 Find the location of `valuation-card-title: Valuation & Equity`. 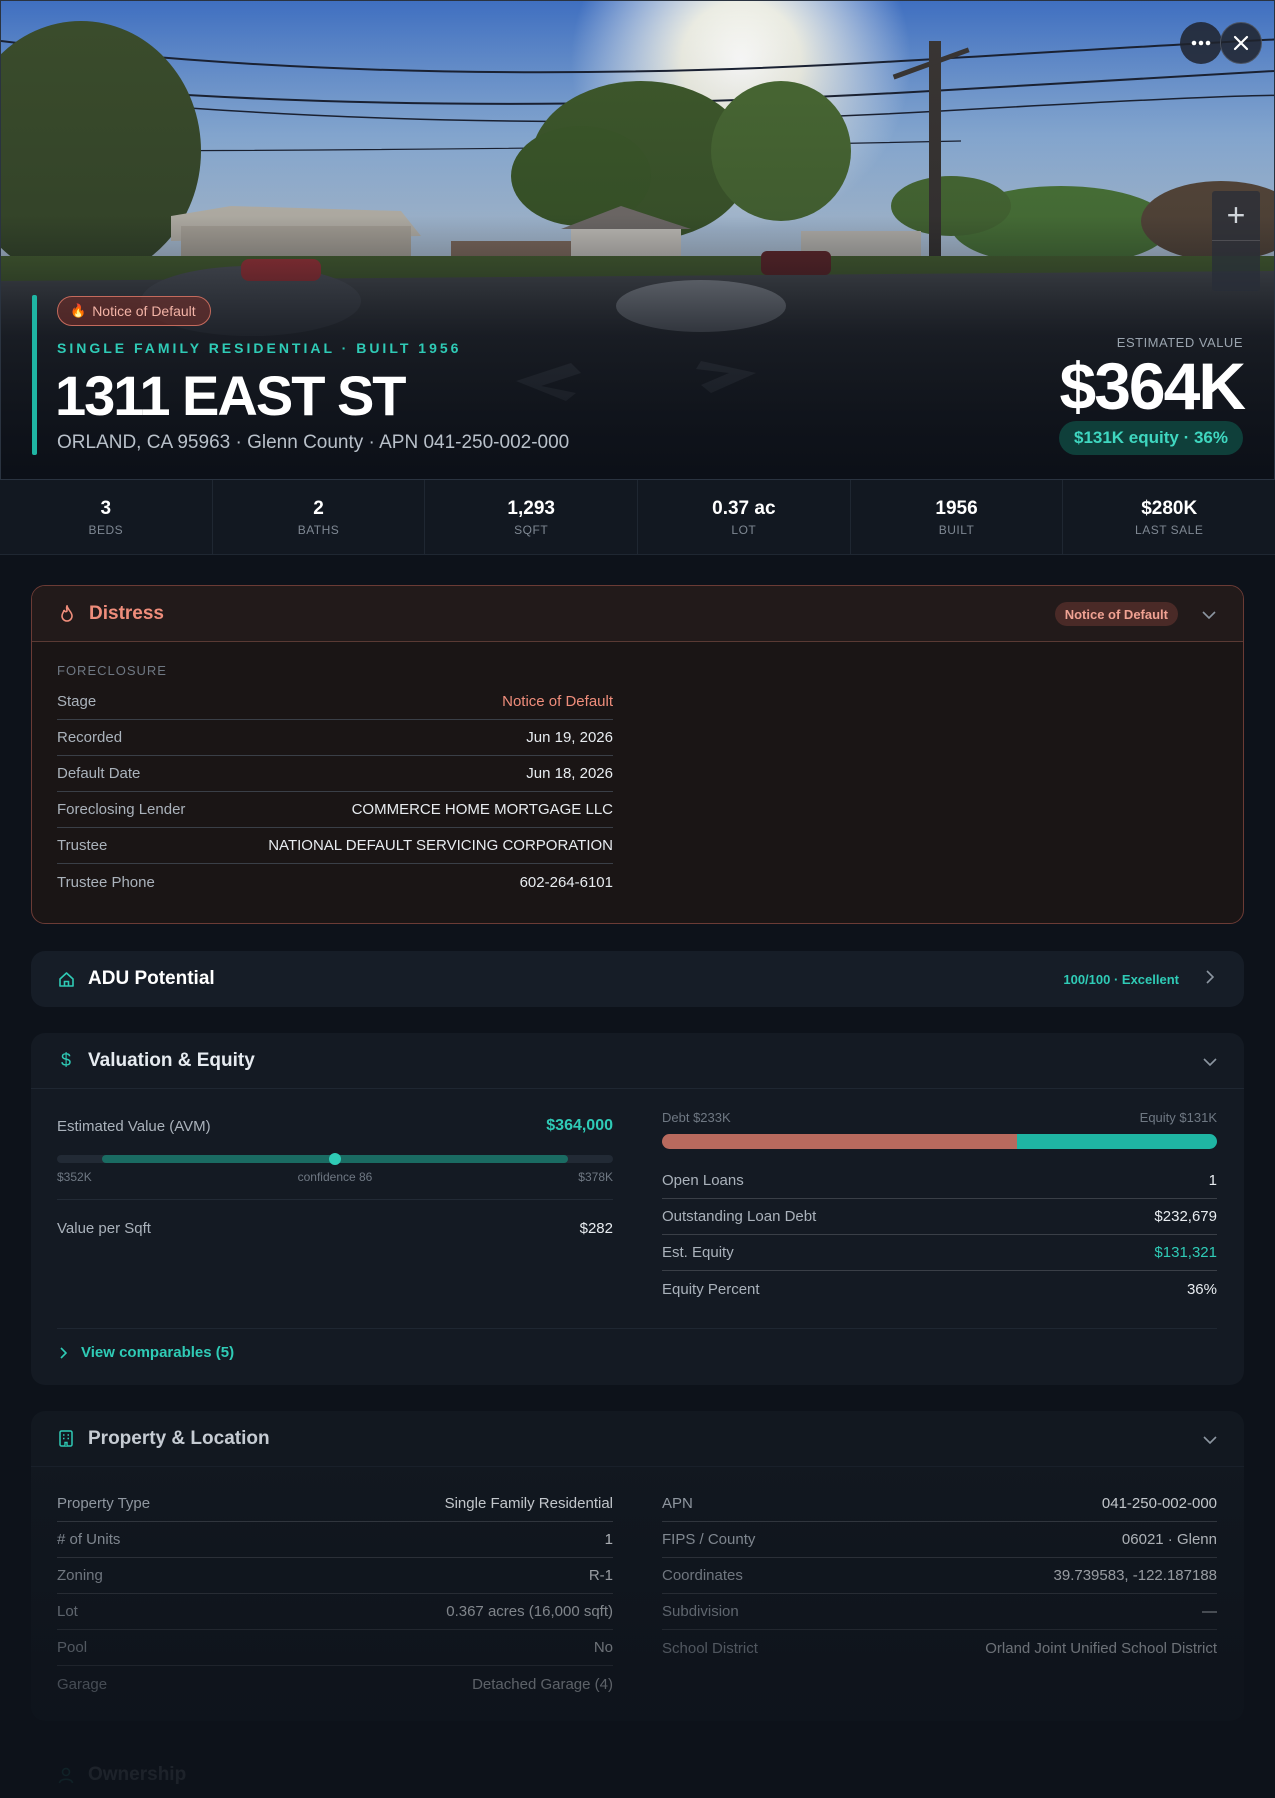

valuation-card-title: Valuation & Equity is located at coordinates (171, 1060).